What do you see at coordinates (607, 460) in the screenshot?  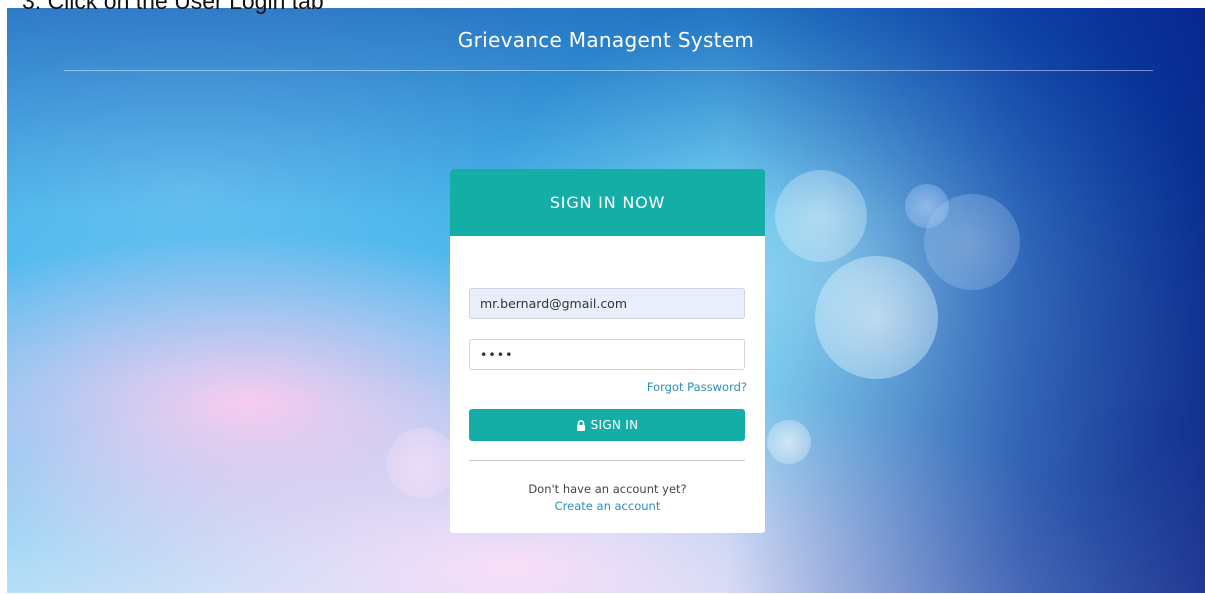 I see `card-divider` at bounding box center [607, 460].